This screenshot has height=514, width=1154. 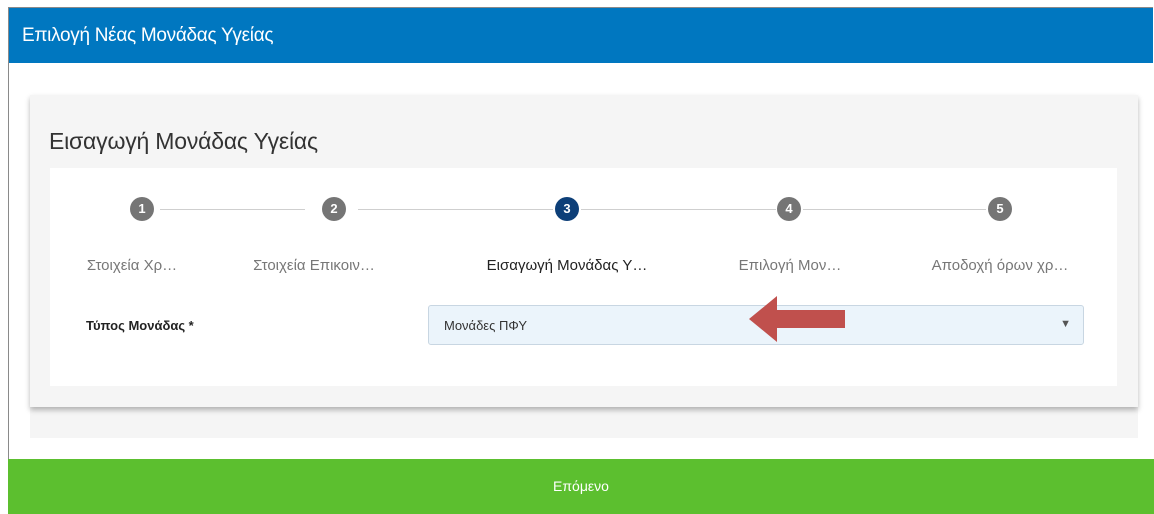 What do you see at coordinates (183, 141) in the screenshot?
I see `card-title: Εισαγωγή Μονάδας Υγείας` at bounding box center [183, 141].